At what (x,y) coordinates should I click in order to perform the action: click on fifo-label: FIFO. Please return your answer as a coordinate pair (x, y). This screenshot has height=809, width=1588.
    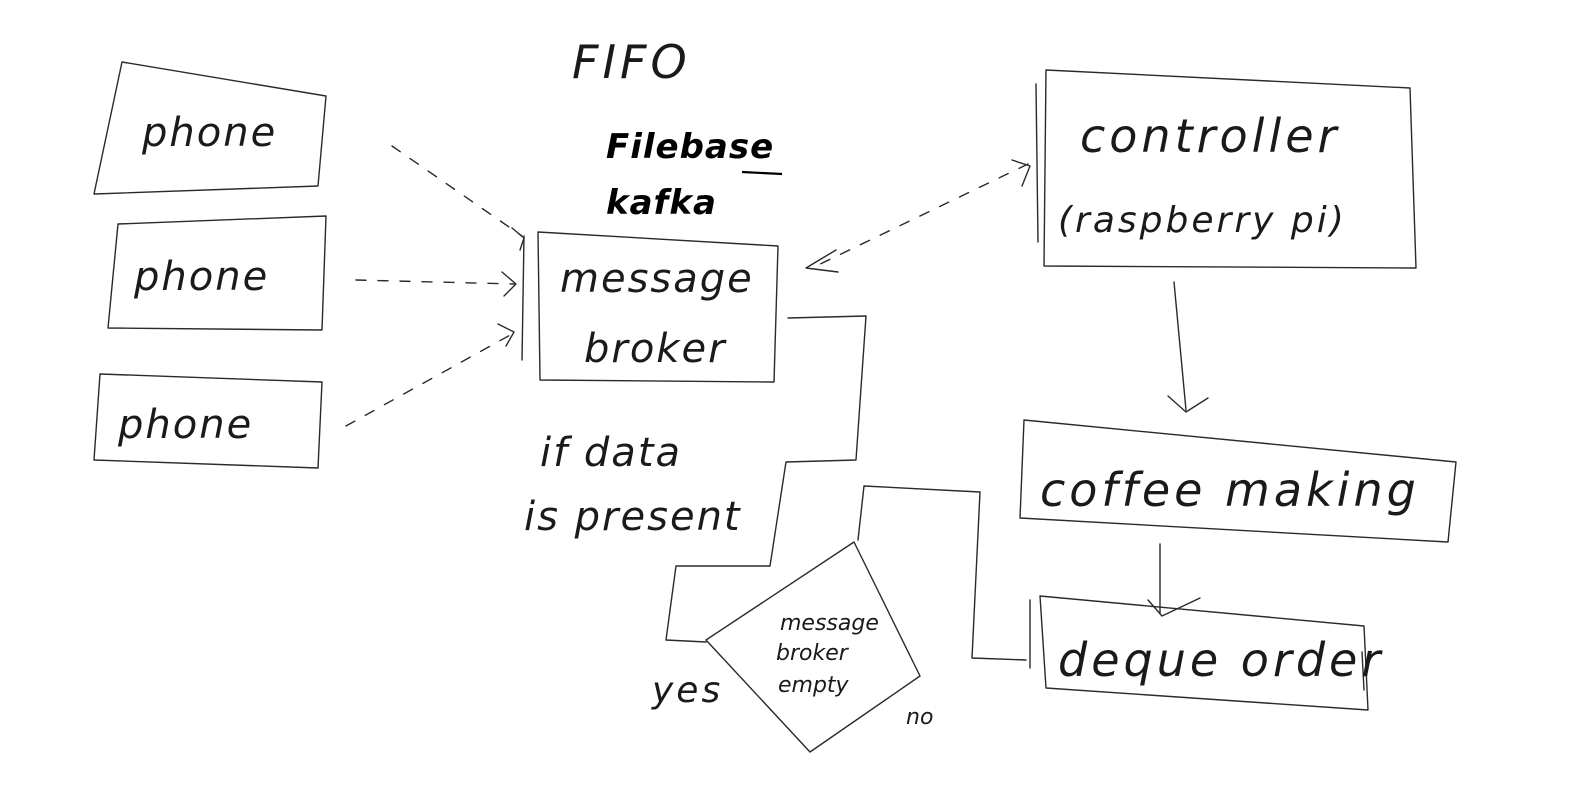
    Looking at the image, I should click on (631, 62).